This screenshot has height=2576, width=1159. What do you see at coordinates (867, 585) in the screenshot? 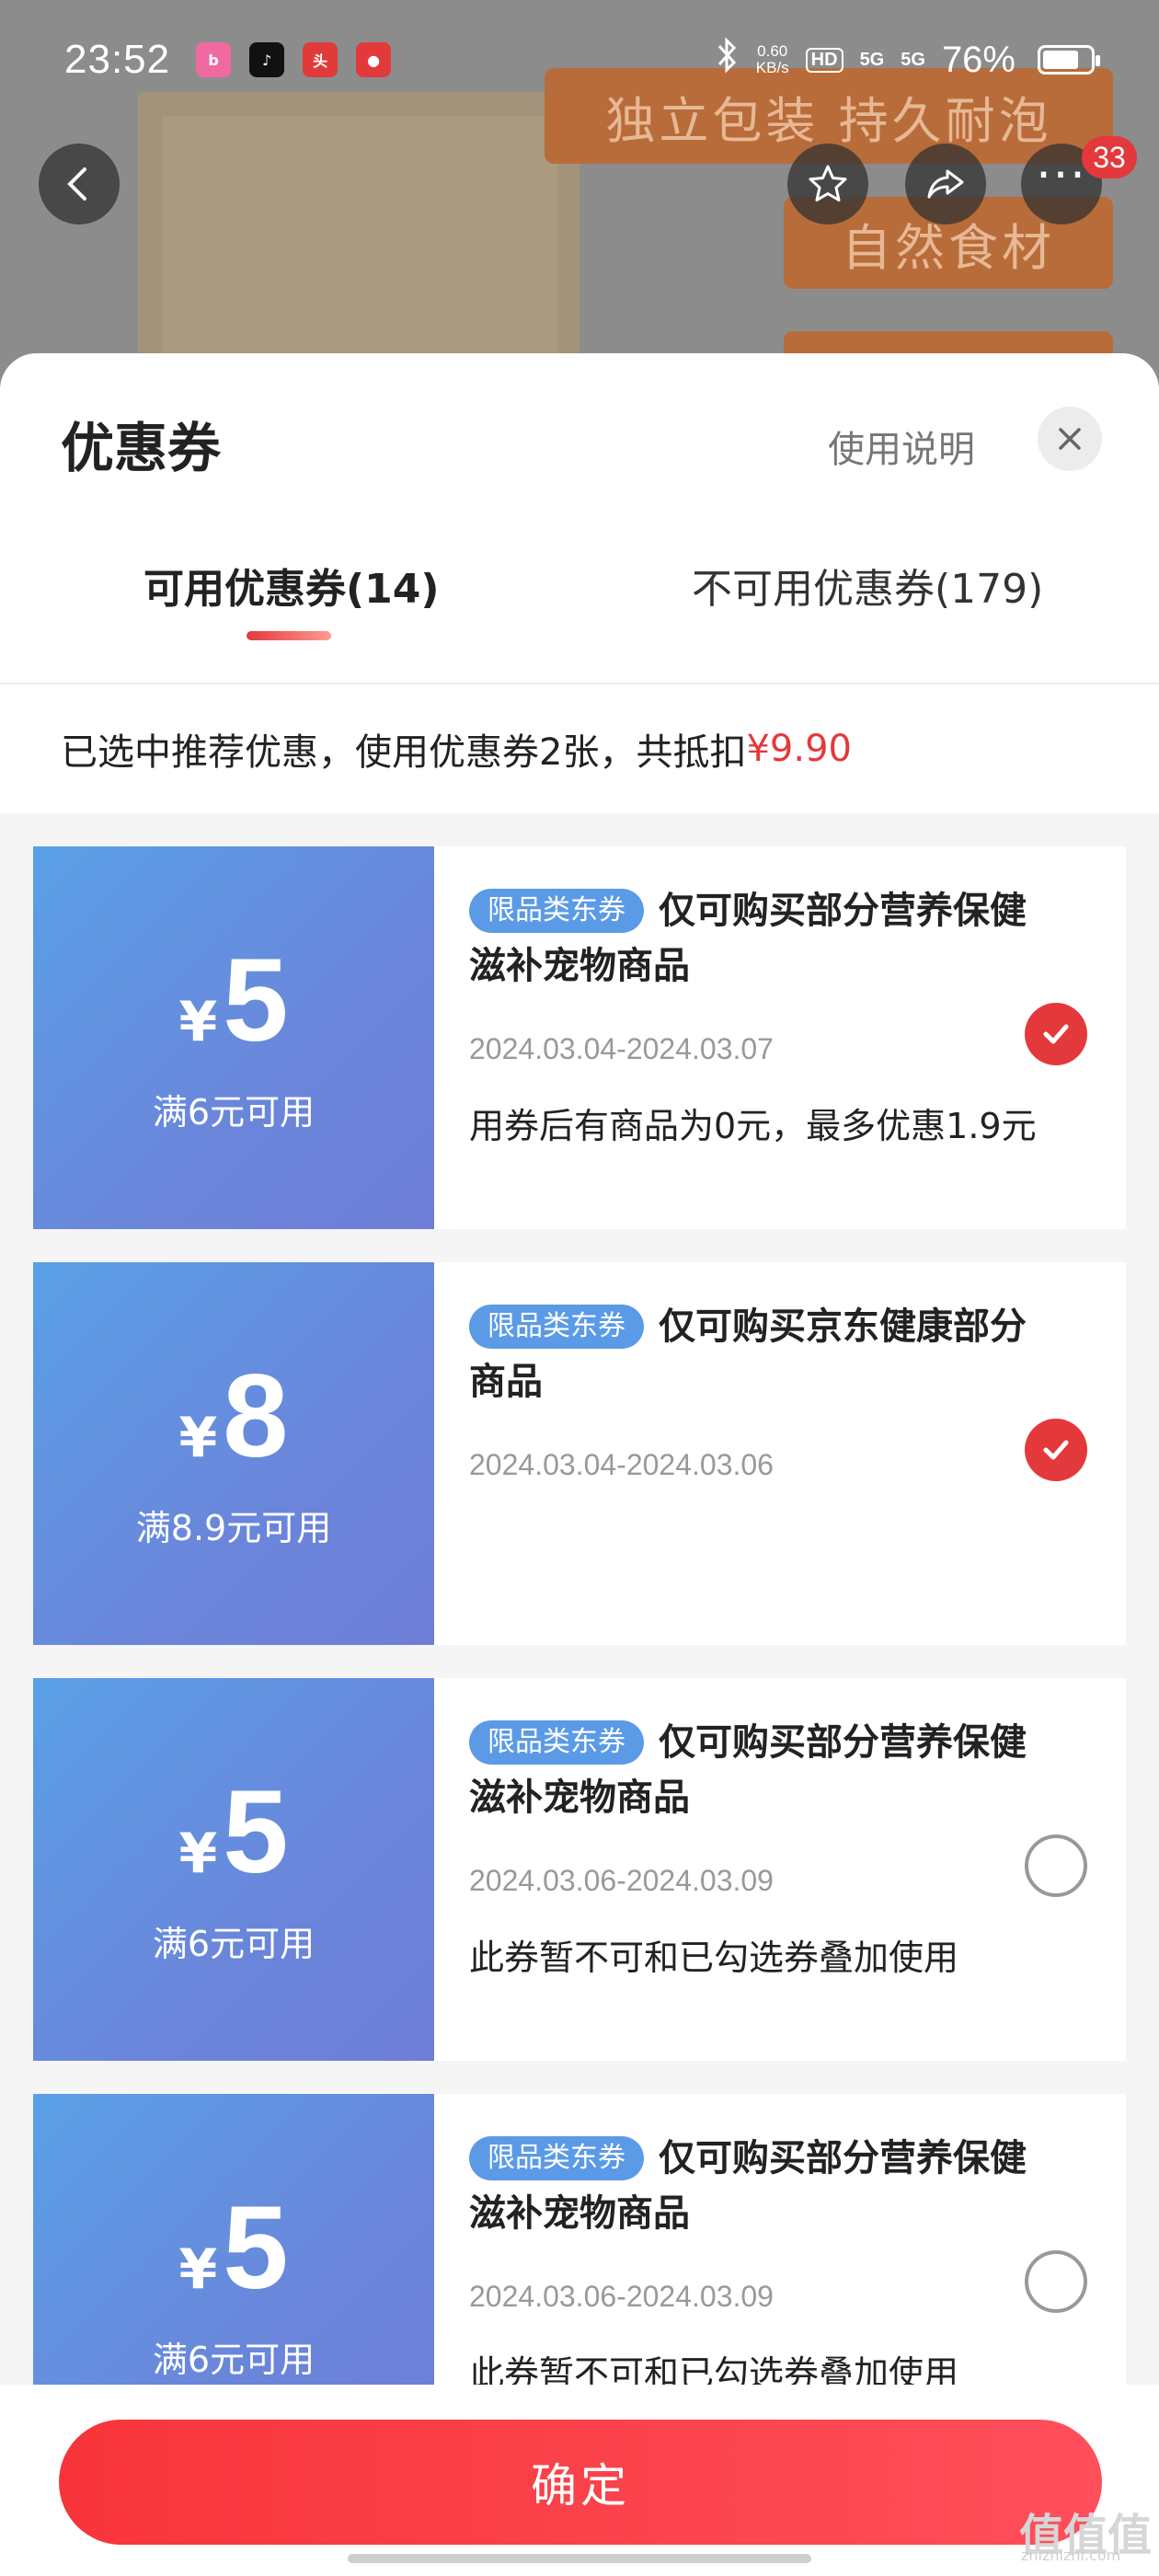
I see `tab-unavailable: 不可用优惠券(179)` at bounding box center [867, 585].